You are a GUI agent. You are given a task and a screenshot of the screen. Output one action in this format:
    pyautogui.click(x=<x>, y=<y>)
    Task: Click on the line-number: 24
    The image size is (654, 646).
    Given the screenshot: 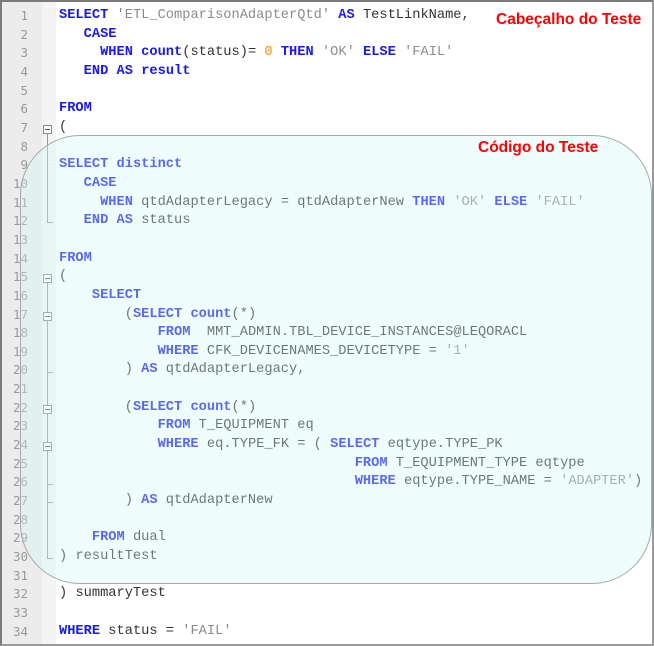 What is the action you would take?
    pyautogui.click(x=20, y=445)
    